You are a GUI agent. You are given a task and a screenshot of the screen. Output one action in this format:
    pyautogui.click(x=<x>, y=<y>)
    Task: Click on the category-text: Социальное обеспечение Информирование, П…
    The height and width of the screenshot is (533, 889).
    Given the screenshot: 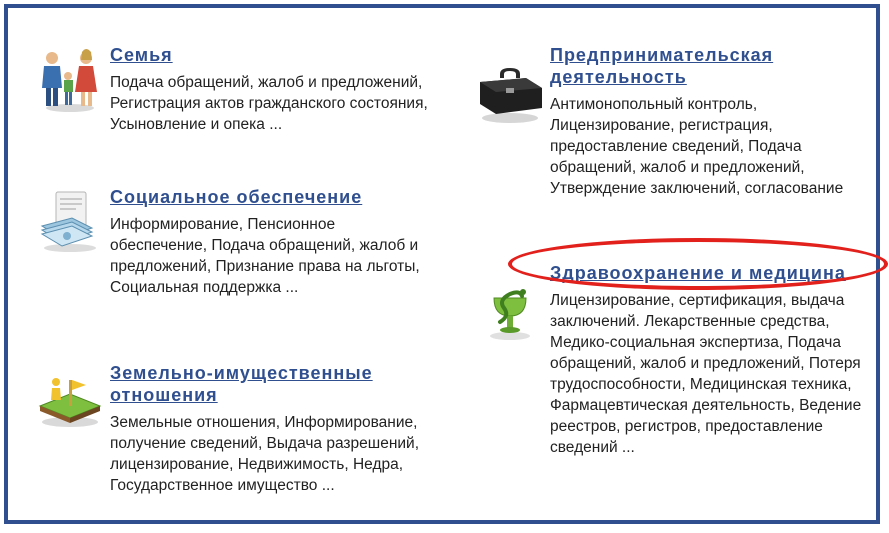 What is the action you would take?
    pyautogui.click(x=272, y=242)
    